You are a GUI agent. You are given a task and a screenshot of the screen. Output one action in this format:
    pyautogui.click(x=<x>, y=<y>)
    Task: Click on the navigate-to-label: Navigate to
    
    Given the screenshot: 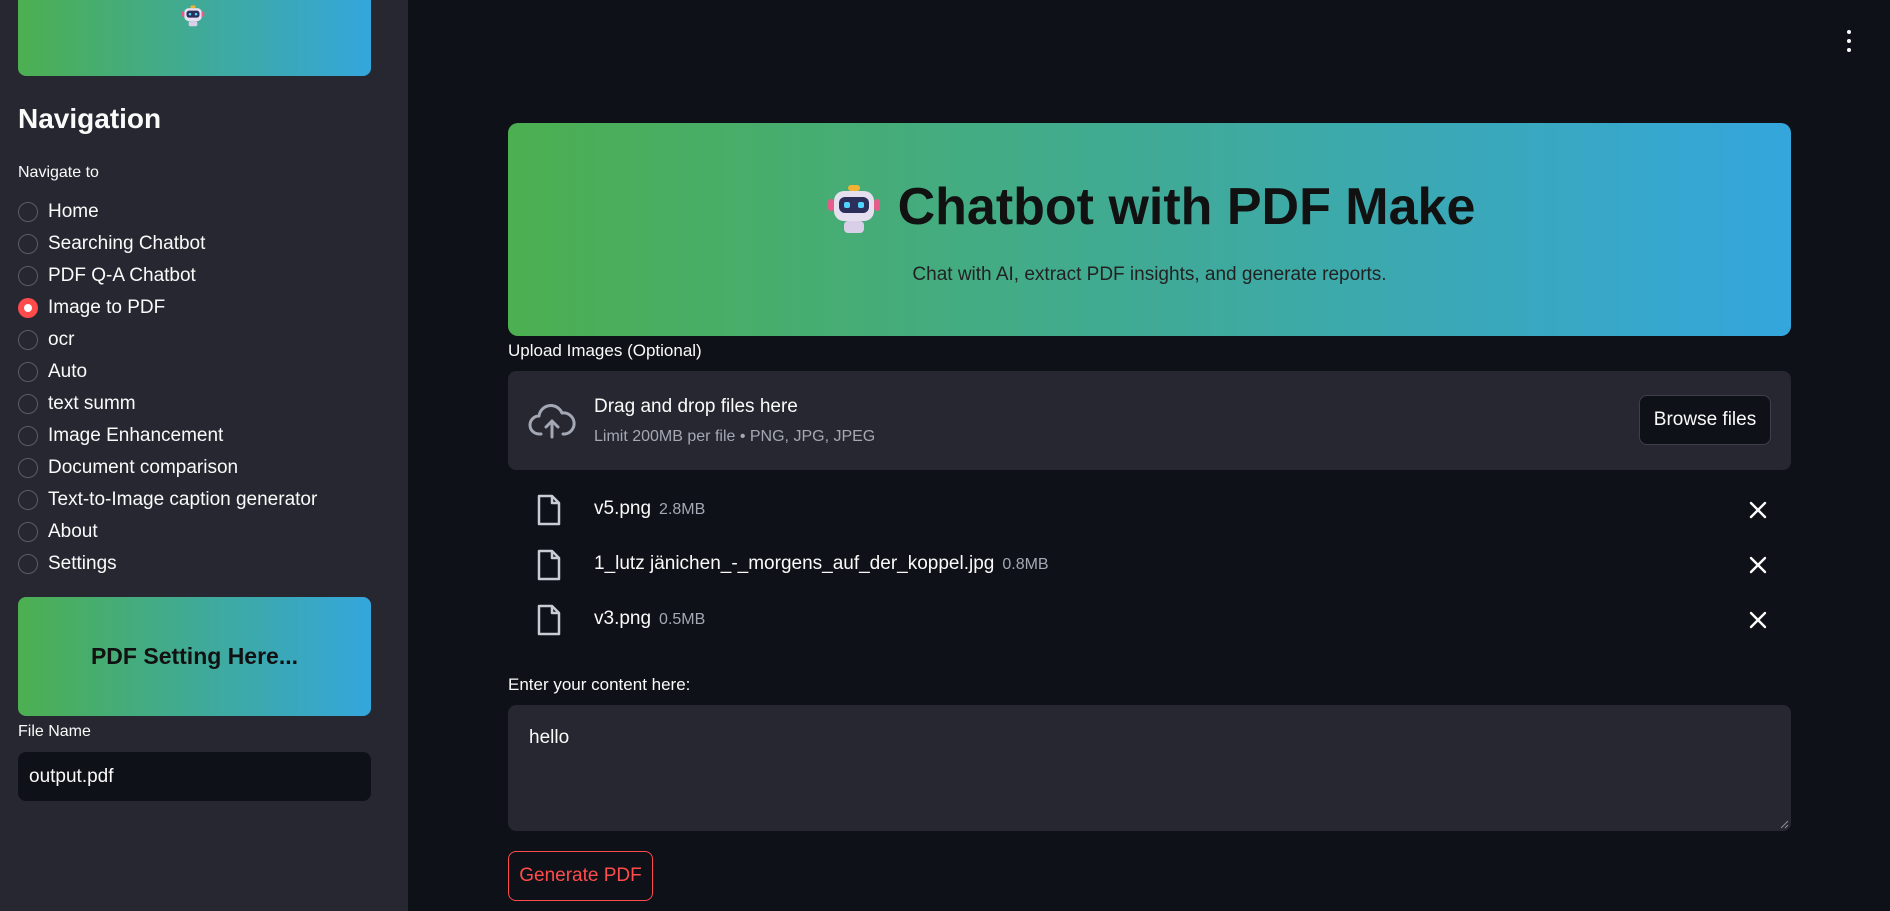 What is the action you would take?
    pyautogui.click(x=58, y=172)
    